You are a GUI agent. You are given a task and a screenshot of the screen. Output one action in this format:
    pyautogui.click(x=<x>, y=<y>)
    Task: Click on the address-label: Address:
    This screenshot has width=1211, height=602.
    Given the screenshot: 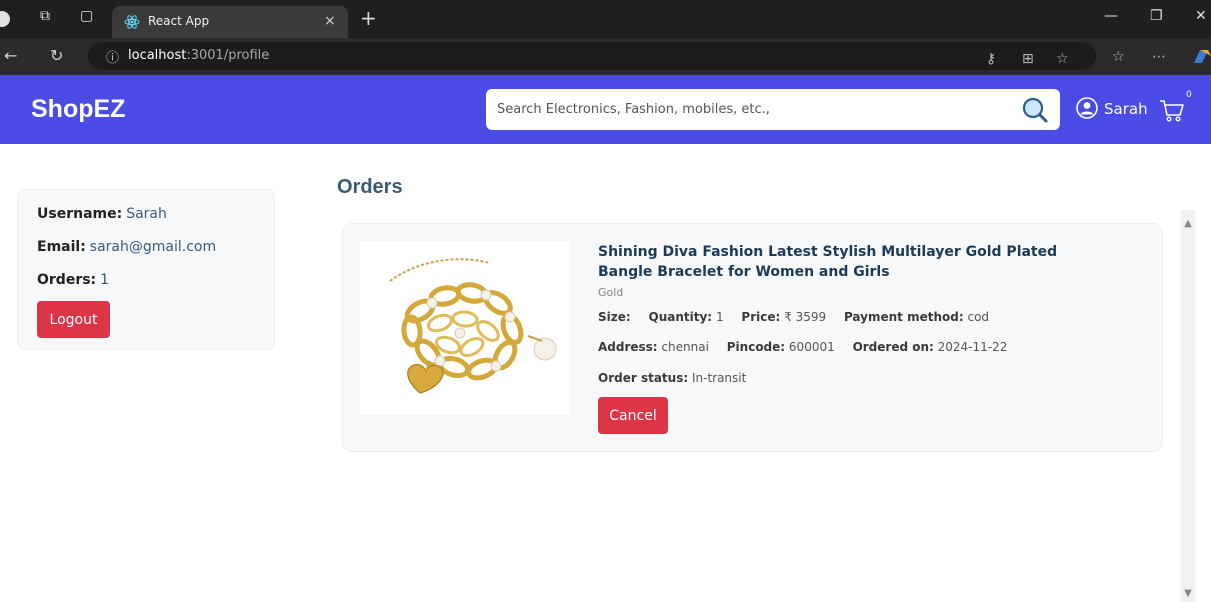 What is the action you would take?
    pyautogui.click(x=628, y=347)
    